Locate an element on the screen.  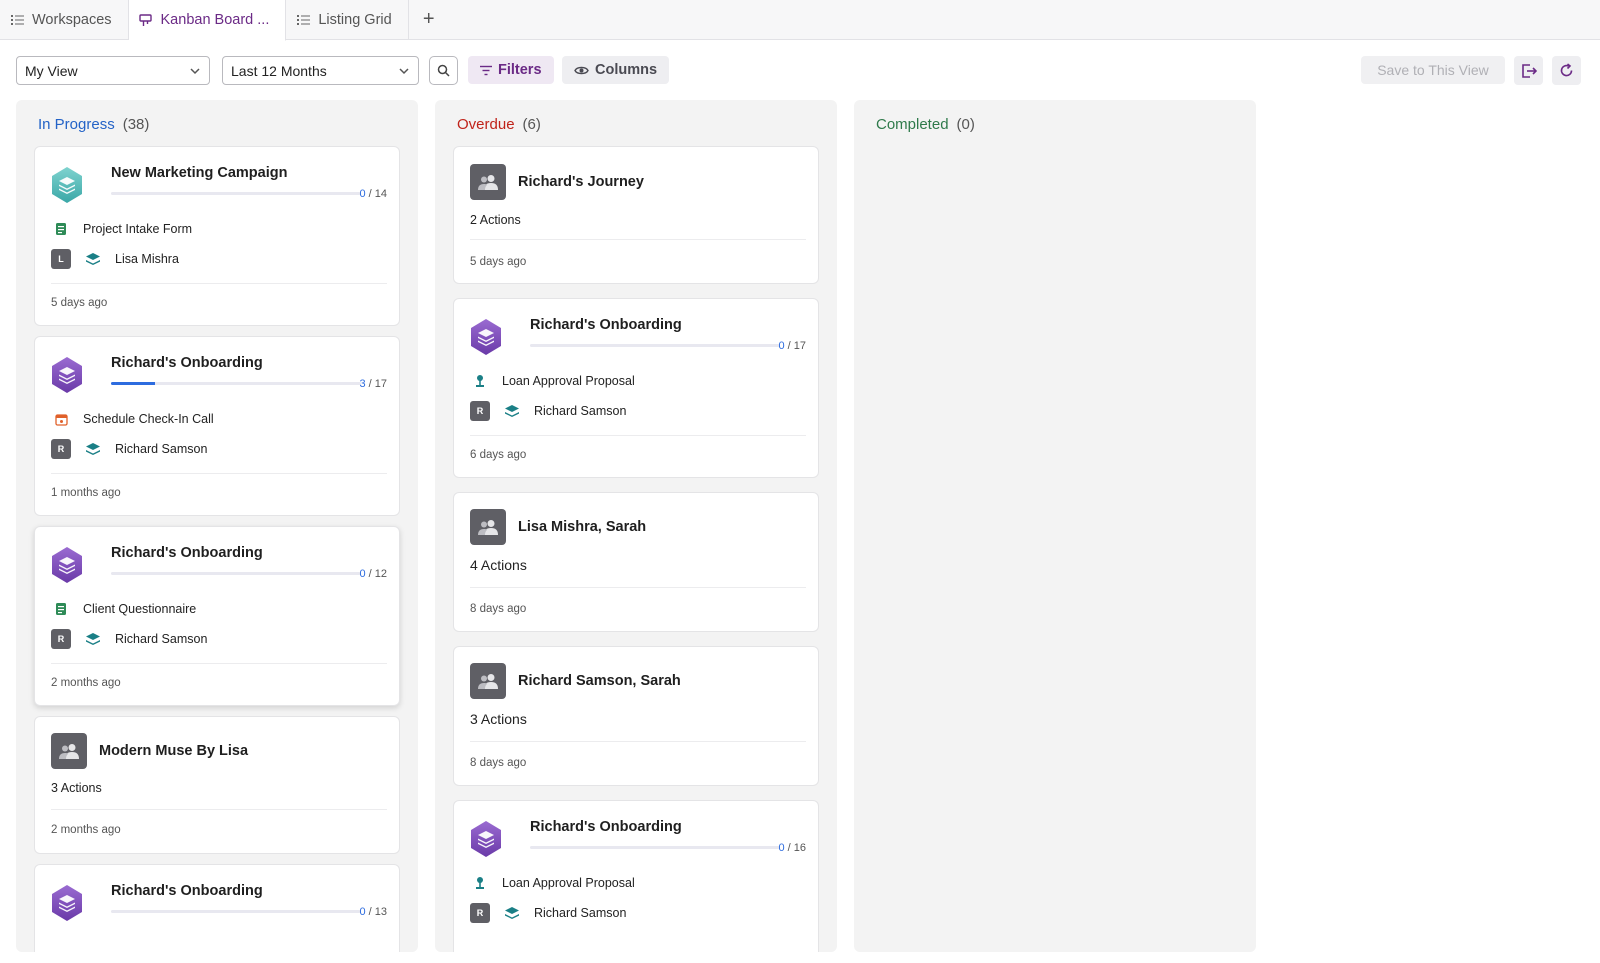
card-title: Lisa Mishra, Sarah is located at coordinates (582, 527).